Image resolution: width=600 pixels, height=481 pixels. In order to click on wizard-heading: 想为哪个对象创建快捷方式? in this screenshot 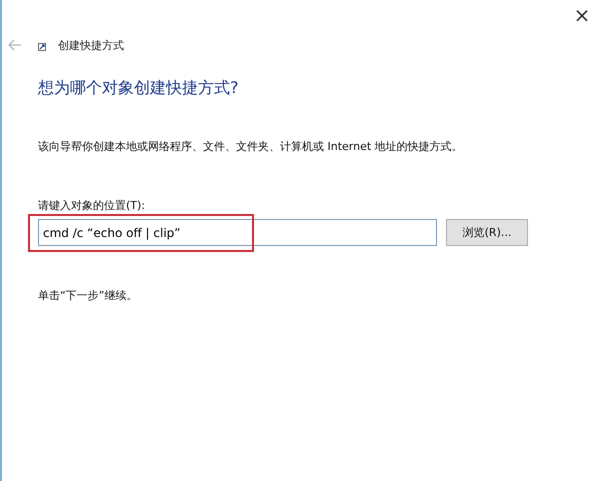, I will do `click(139, 88)`.